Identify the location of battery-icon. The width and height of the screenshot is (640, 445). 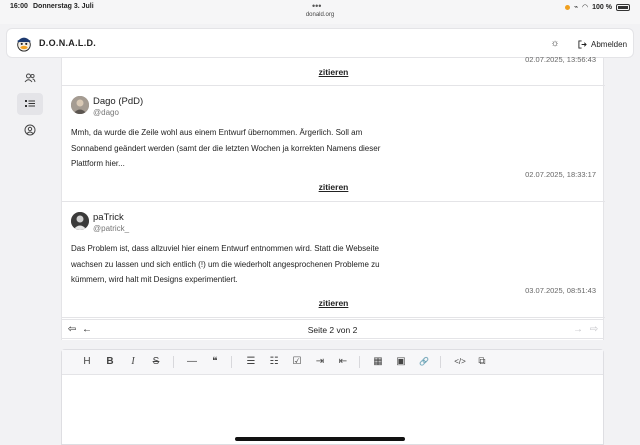
(623, 7).